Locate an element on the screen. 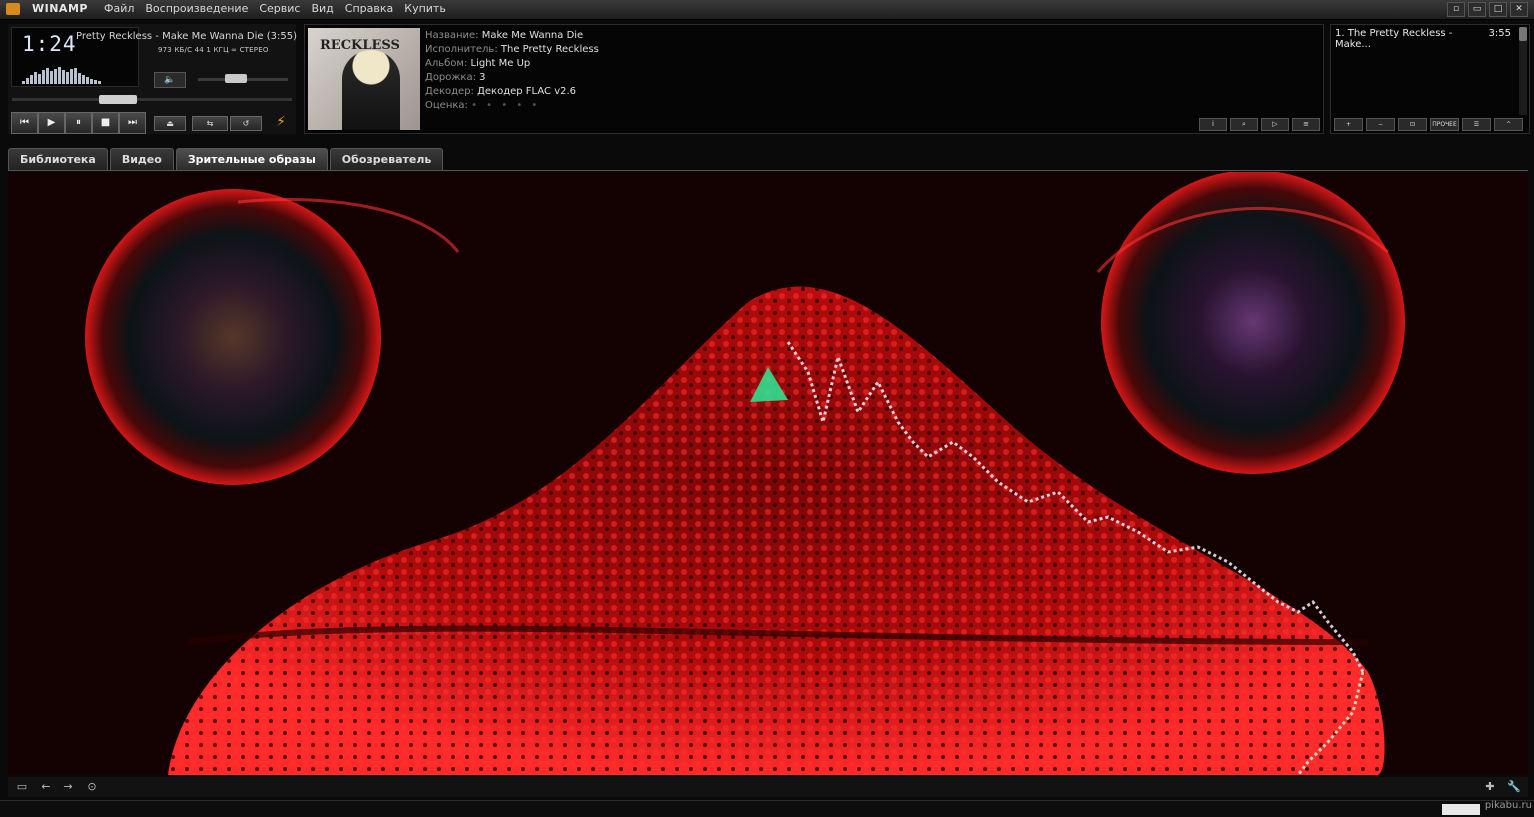 This screenshot has width=1534, height=817. seek-bar-knob is located at coordinates (118, 99).